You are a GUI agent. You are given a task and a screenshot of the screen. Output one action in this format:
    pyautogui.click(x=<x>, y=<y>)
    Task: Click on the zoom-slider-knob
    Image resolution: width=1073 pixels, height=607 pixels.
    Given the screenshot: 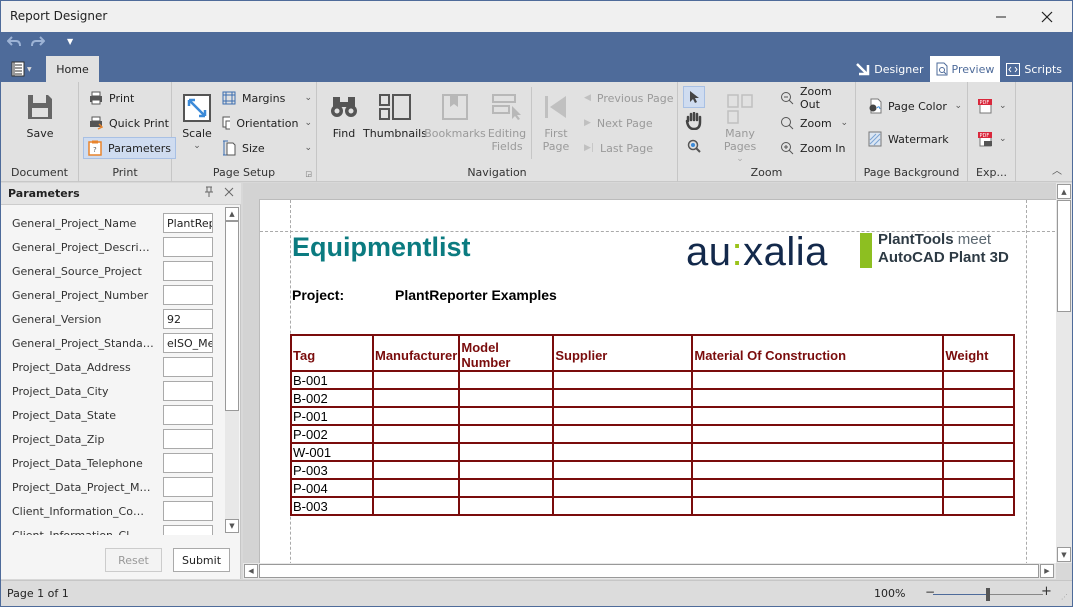 What is the action you would take?
    pyautogui.click(x=988, y=594)
    